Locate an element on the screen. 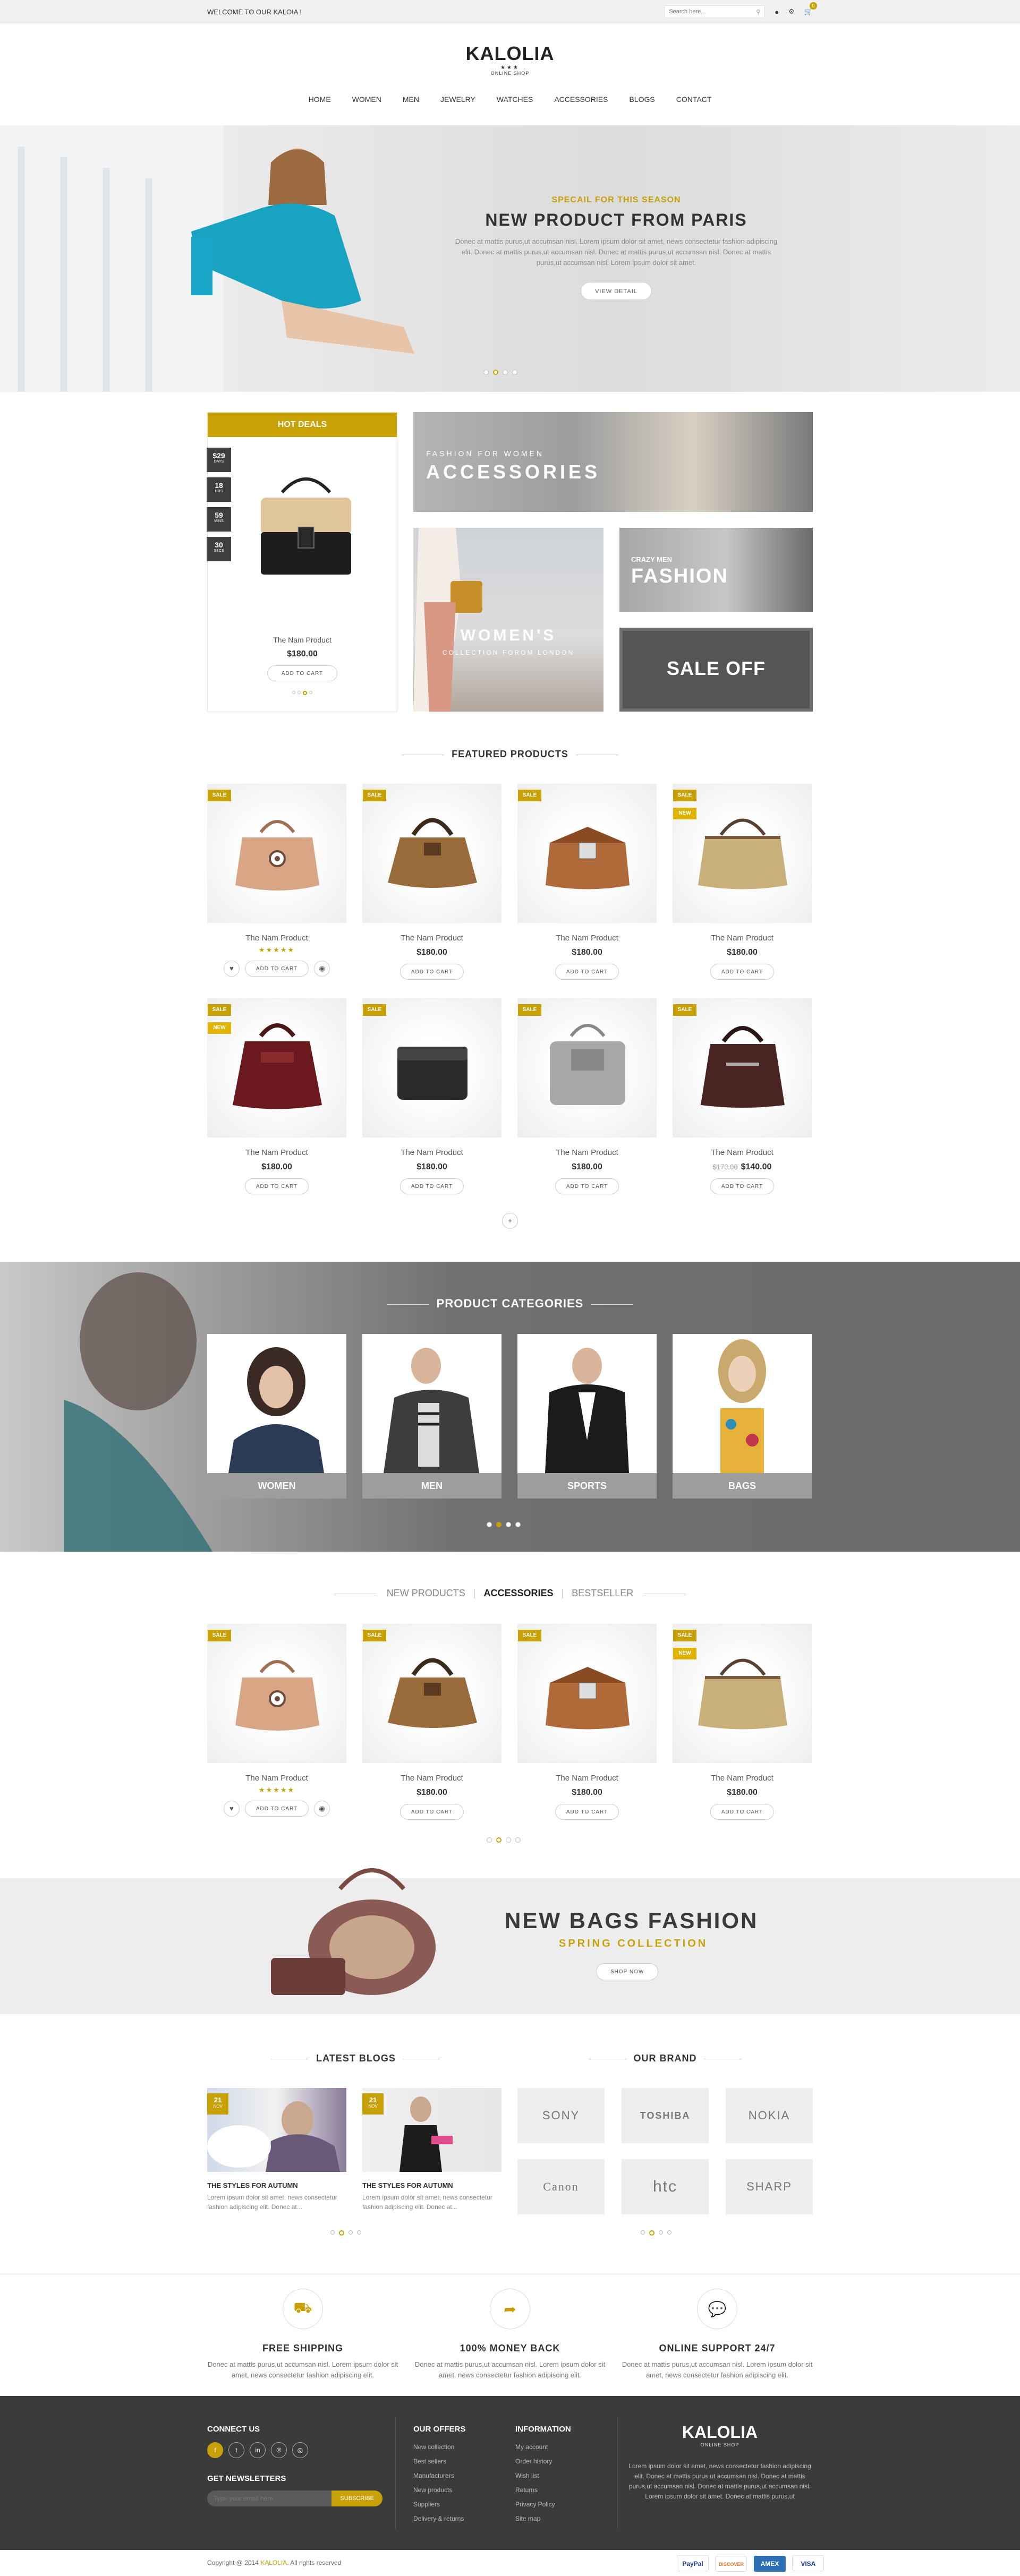  footer-link: Suppliers is located at coordinates (439, 2504).